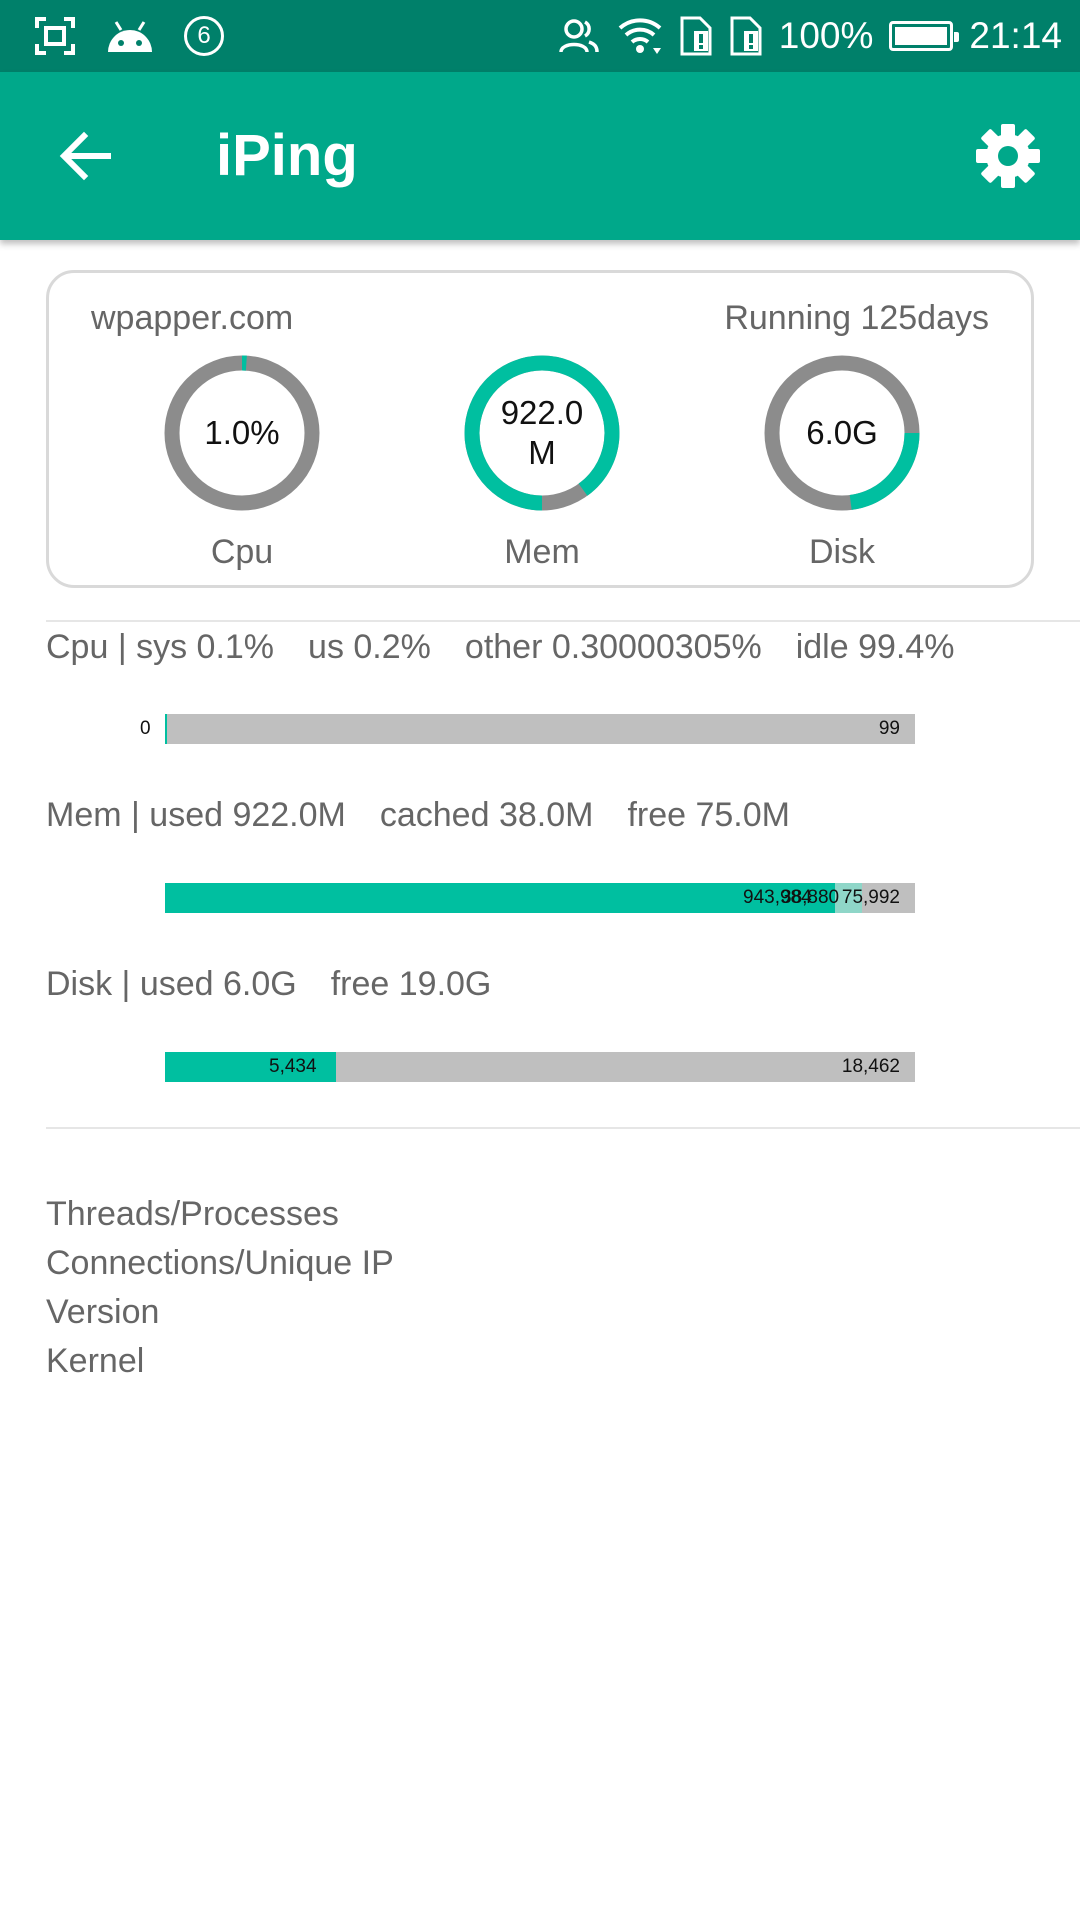  I want to click on uptime: Running 125days, so click(856, 318).